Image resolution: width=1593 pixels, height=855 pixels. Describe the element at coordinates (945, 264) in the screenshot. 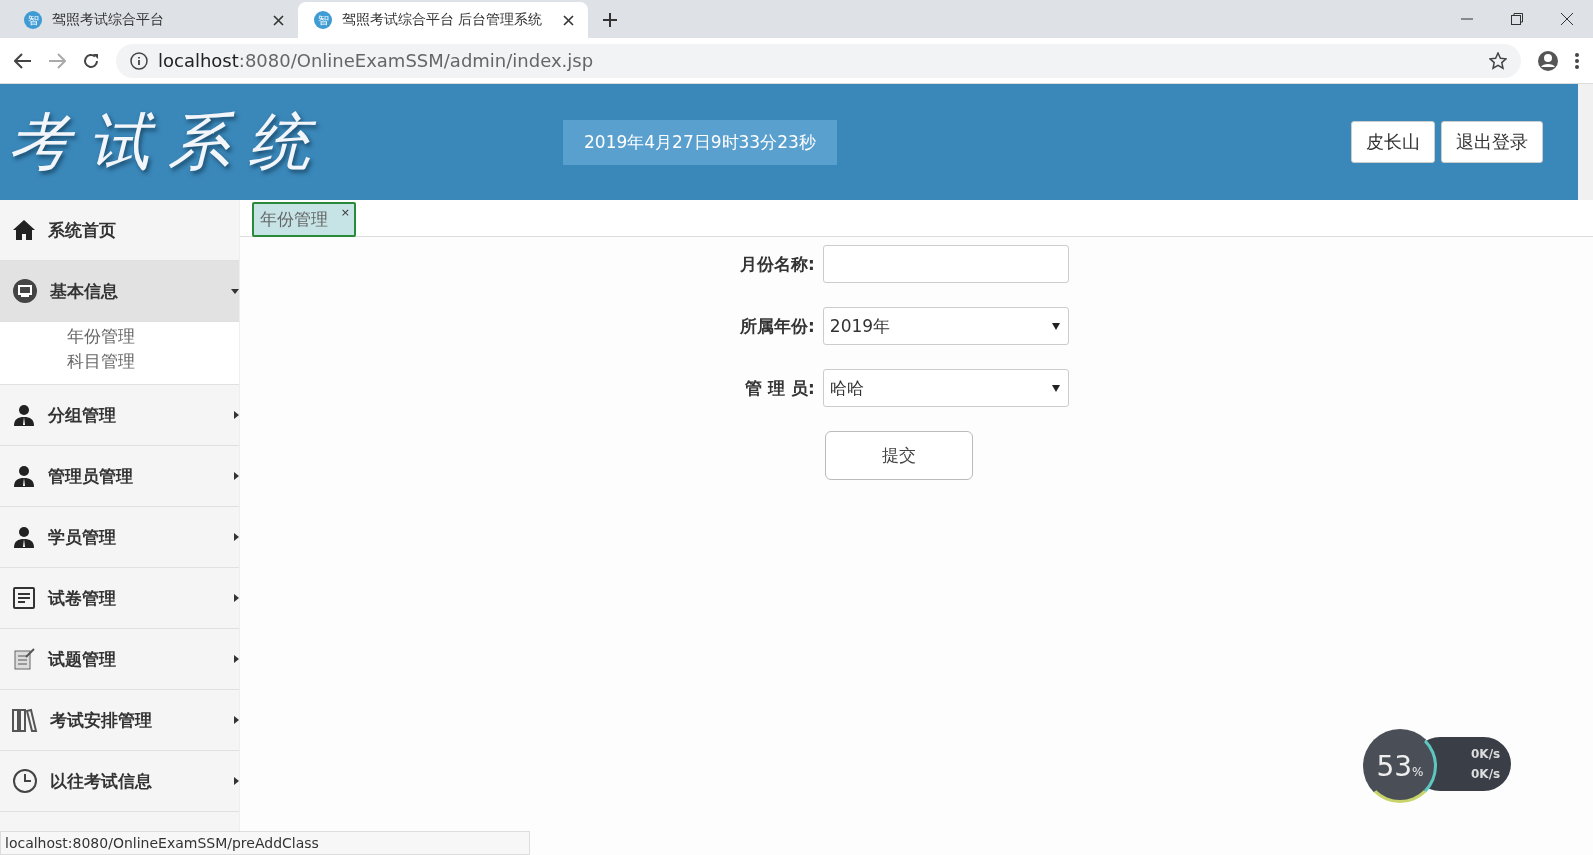

I see `input-field` at that location.